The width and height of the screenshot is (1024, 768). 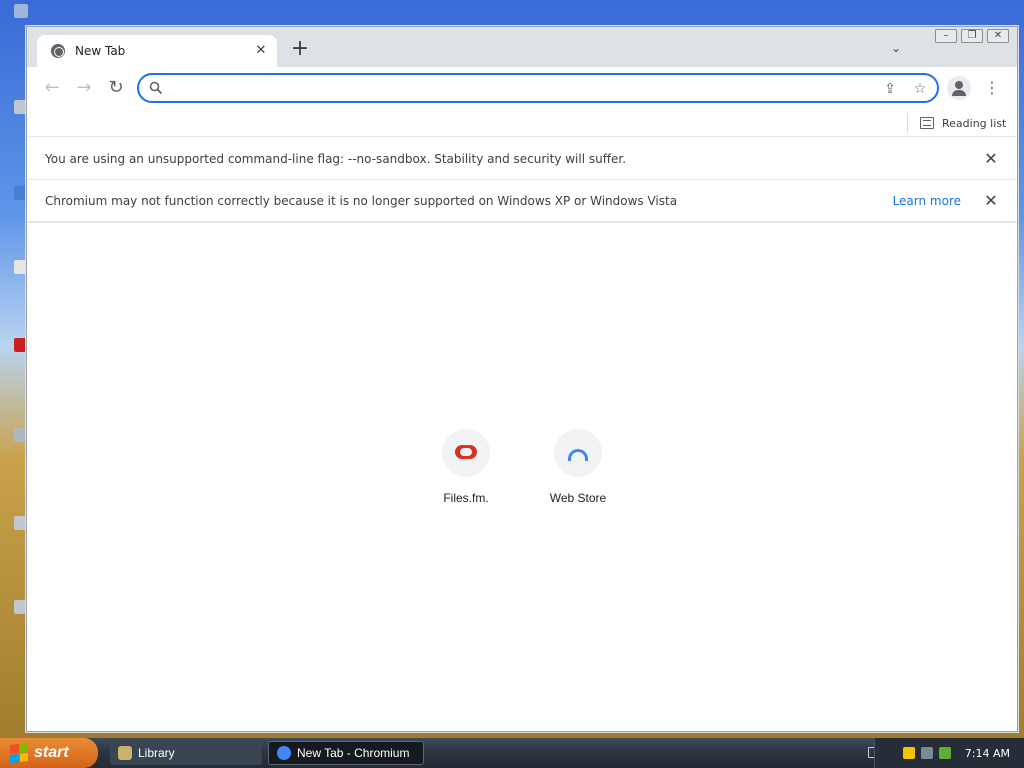 What do you see at coordinates (522, 47) in the screenshot?
I see `tab-strip: New Tab ✕ + ⌄ – ❐ ✕` at bounding box center [522, 47].